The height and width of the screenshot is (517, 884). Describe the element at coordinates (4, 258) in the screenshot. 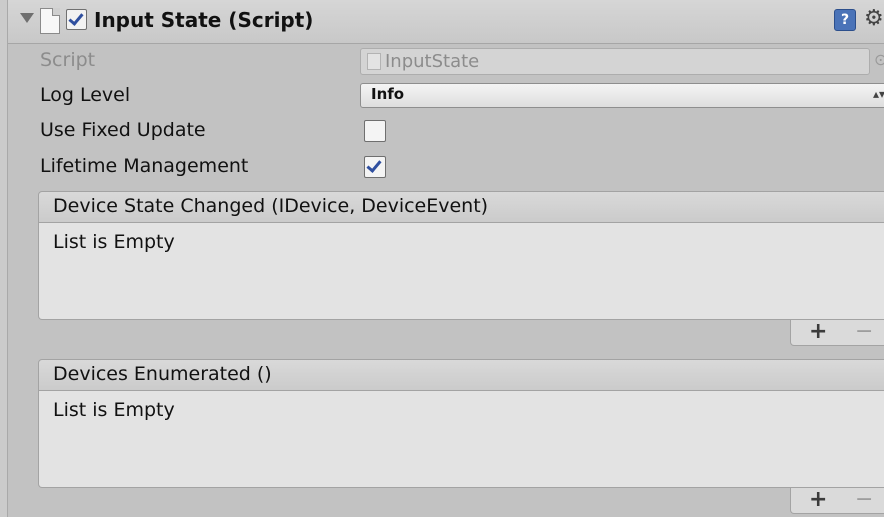

I see `left-edge-divider` at that location.